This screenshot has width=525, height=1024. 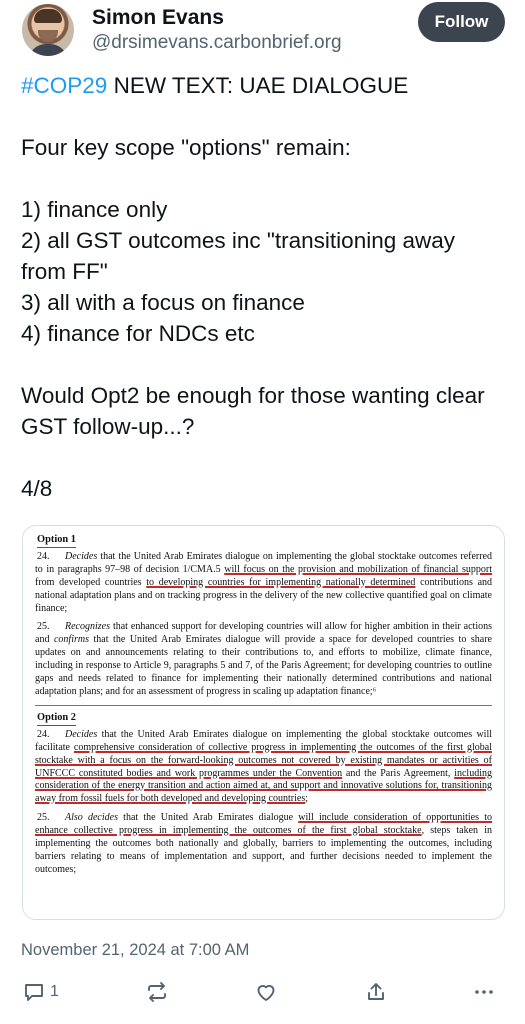 I want to click on repost-icon, so click(x=157, y=992).